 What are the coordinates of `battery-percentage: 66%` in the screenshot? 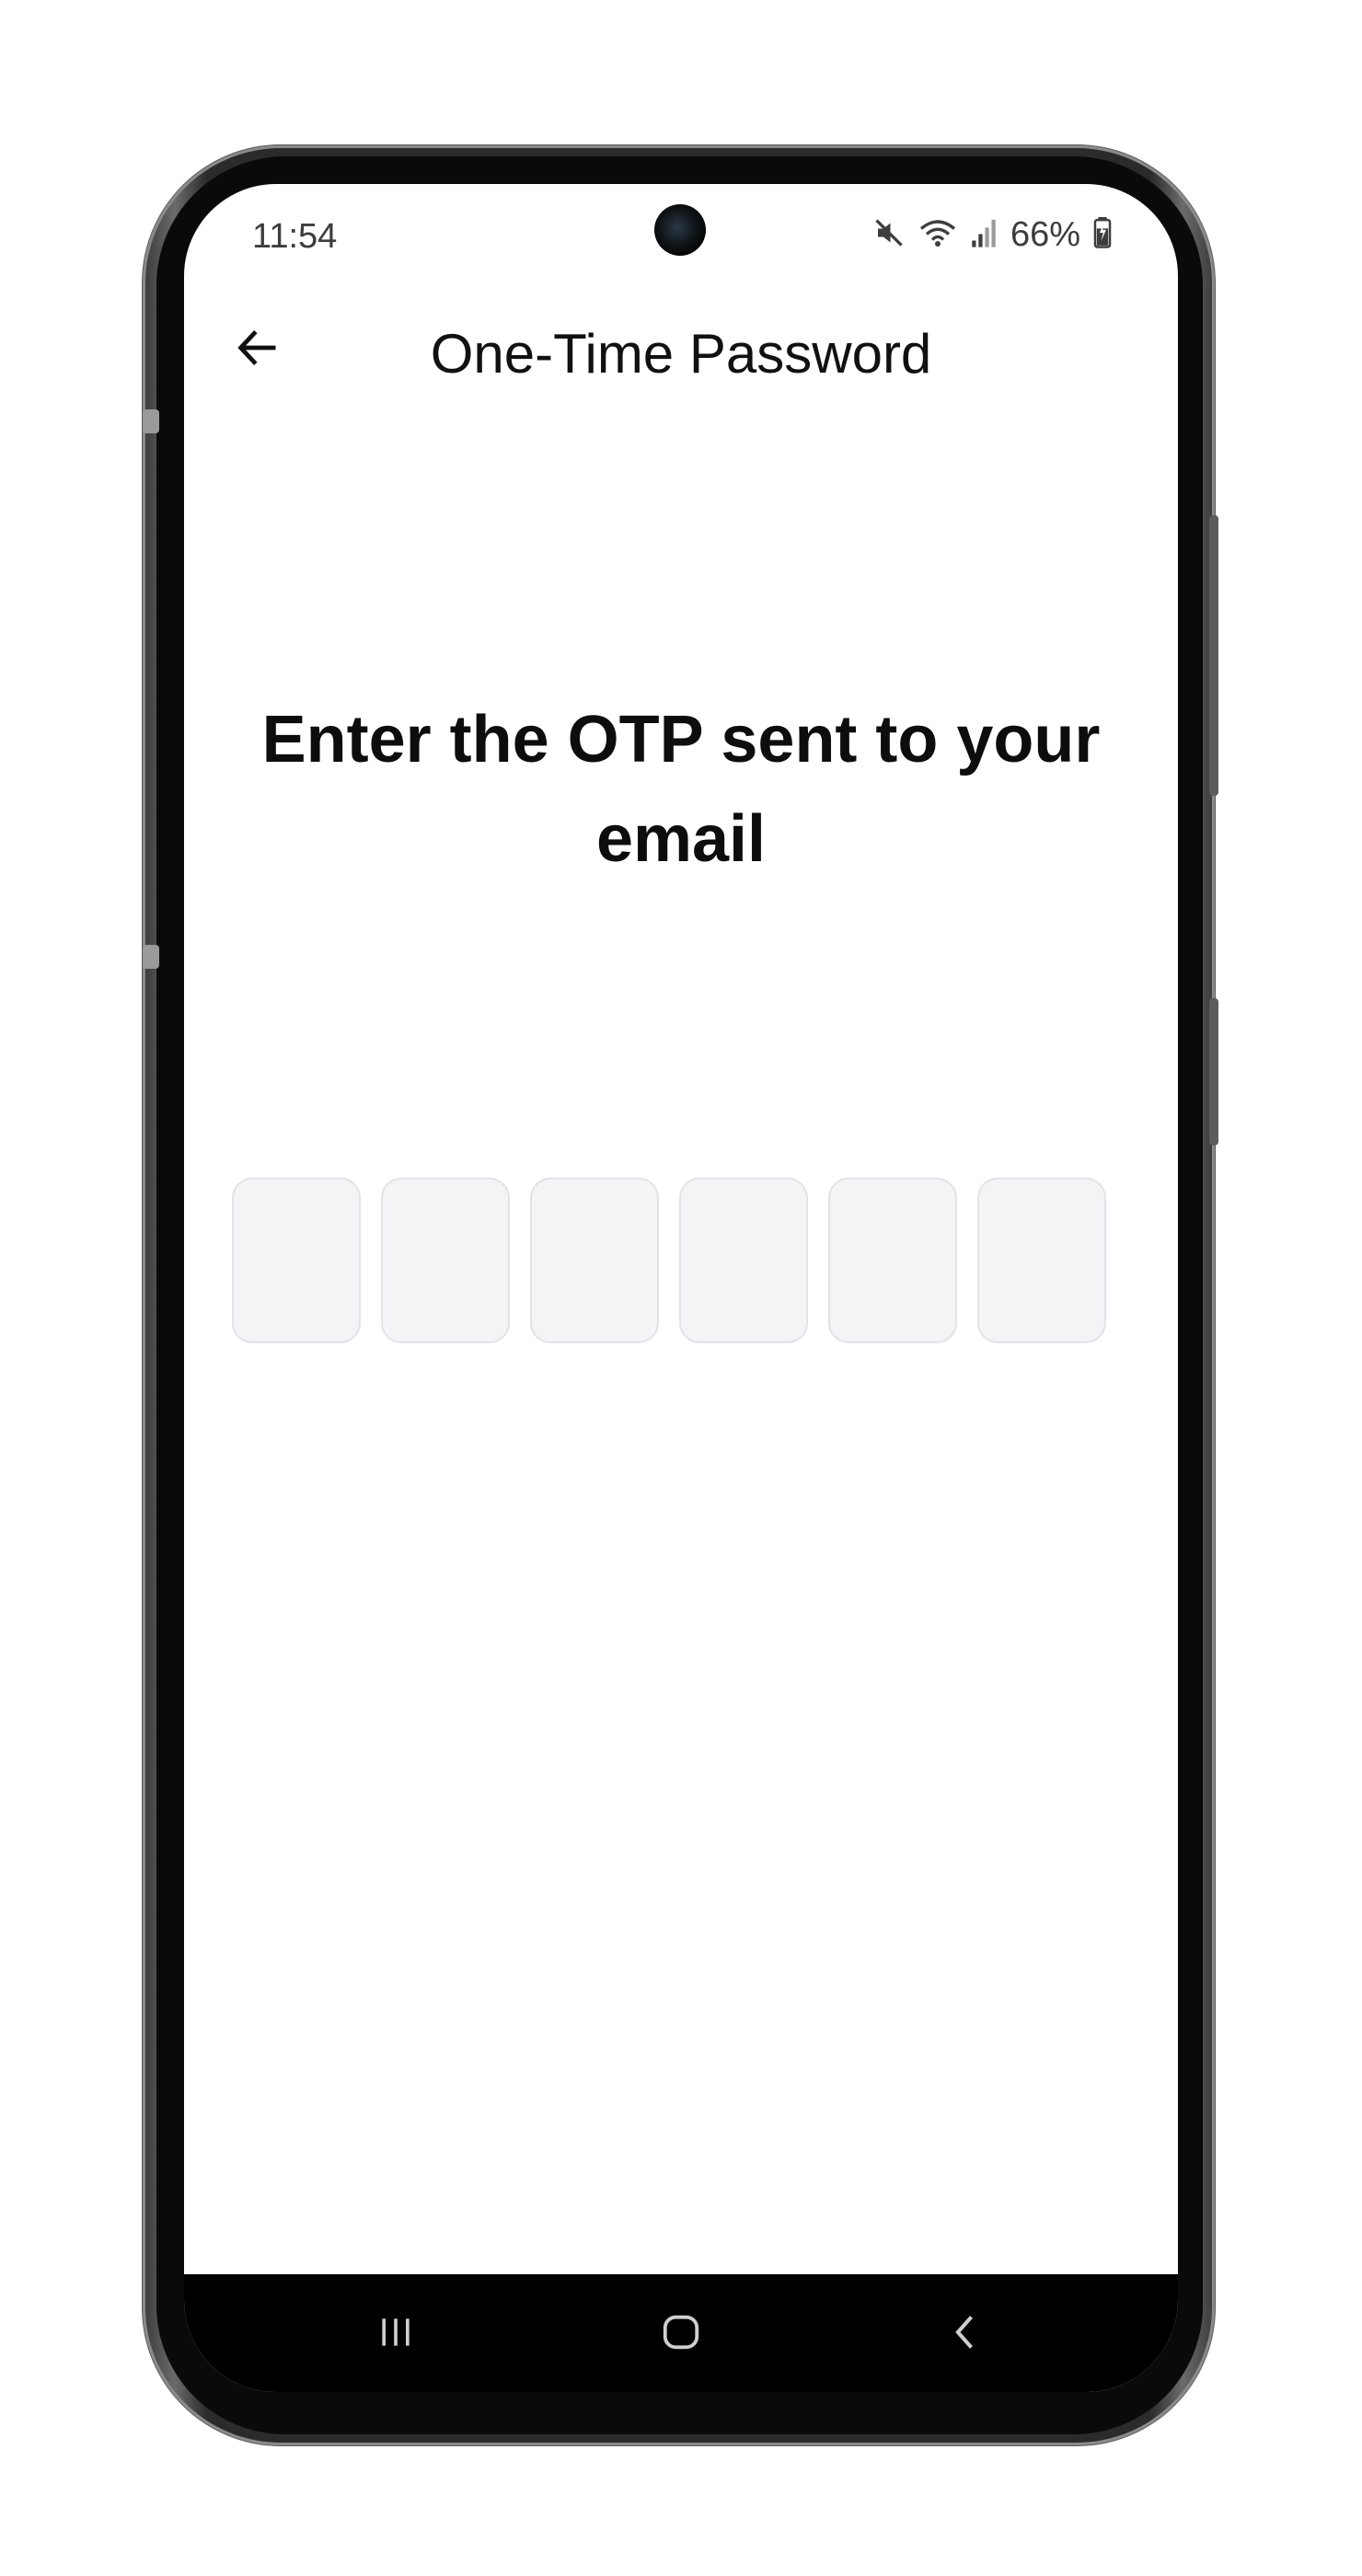 It's located at (1045, 234).